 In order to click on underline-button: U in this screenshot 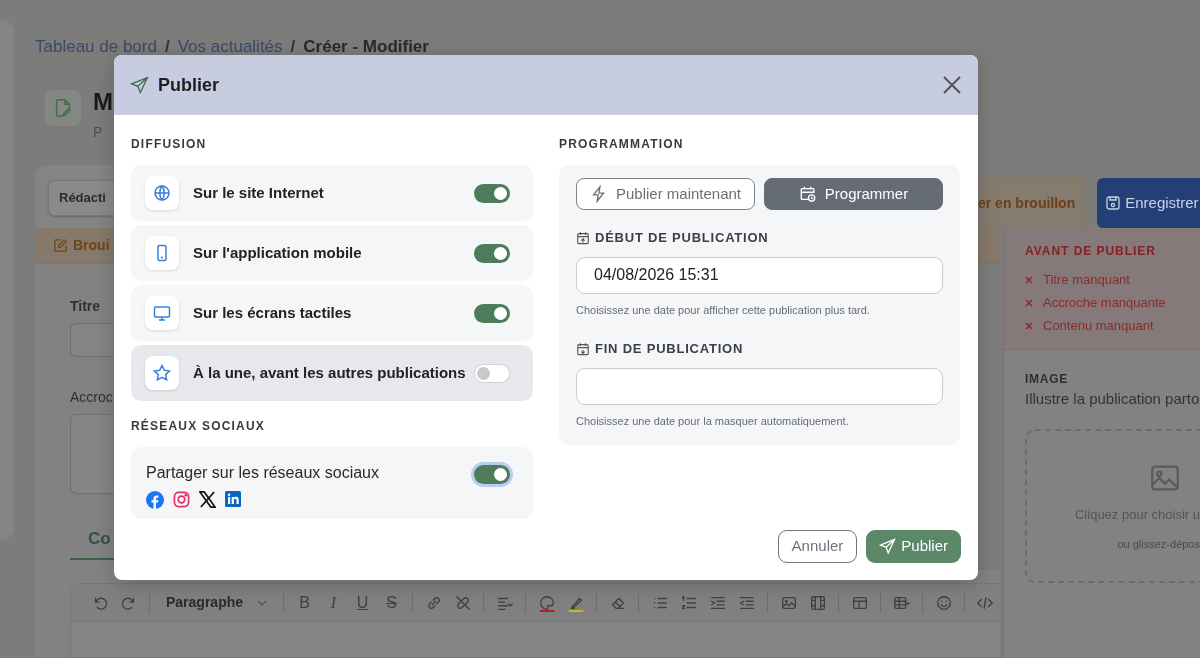, I will do `click(363, 602)`.